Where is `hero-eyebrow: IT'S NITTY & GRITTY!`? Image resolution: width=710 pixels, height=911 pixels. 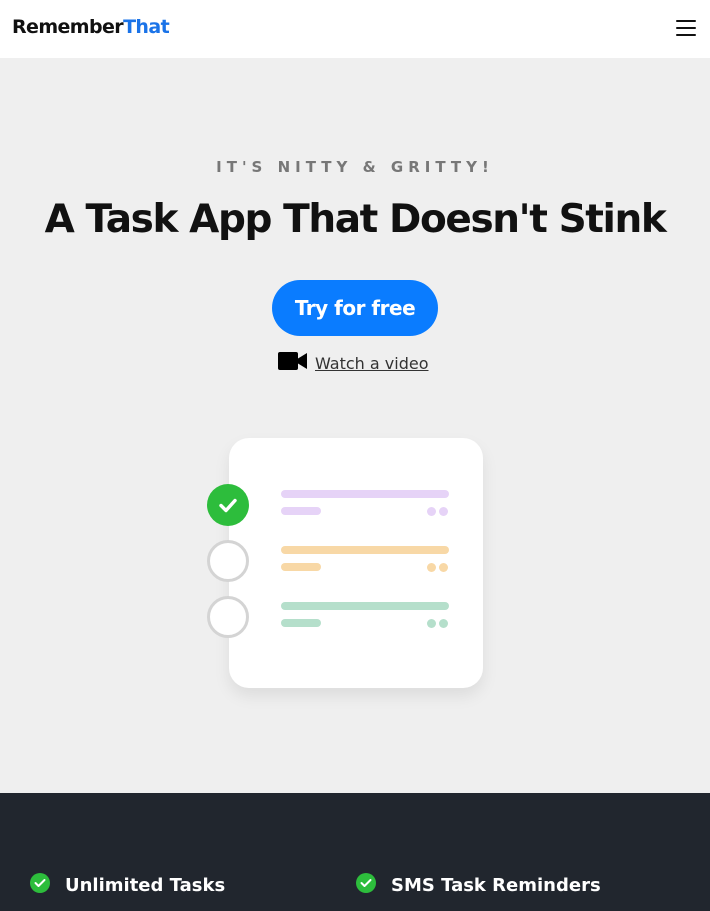
hero-eyebrow: IT'S NITTY & GRITTY! is located at coordinates (355, 167).